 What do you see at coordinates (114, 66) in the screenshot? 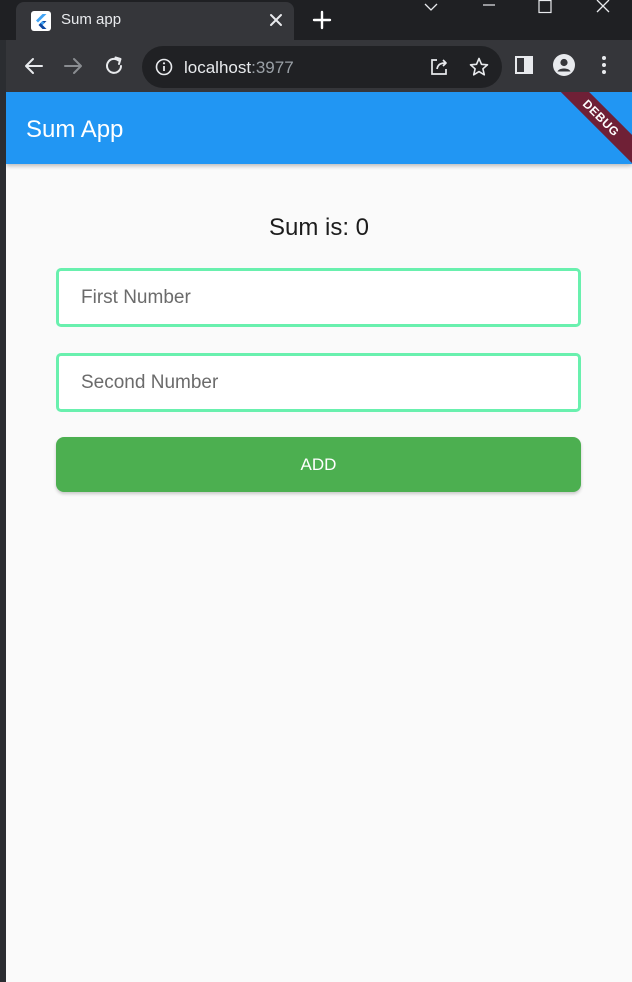
I see `reload-icon` at bounding box center [114, 66].